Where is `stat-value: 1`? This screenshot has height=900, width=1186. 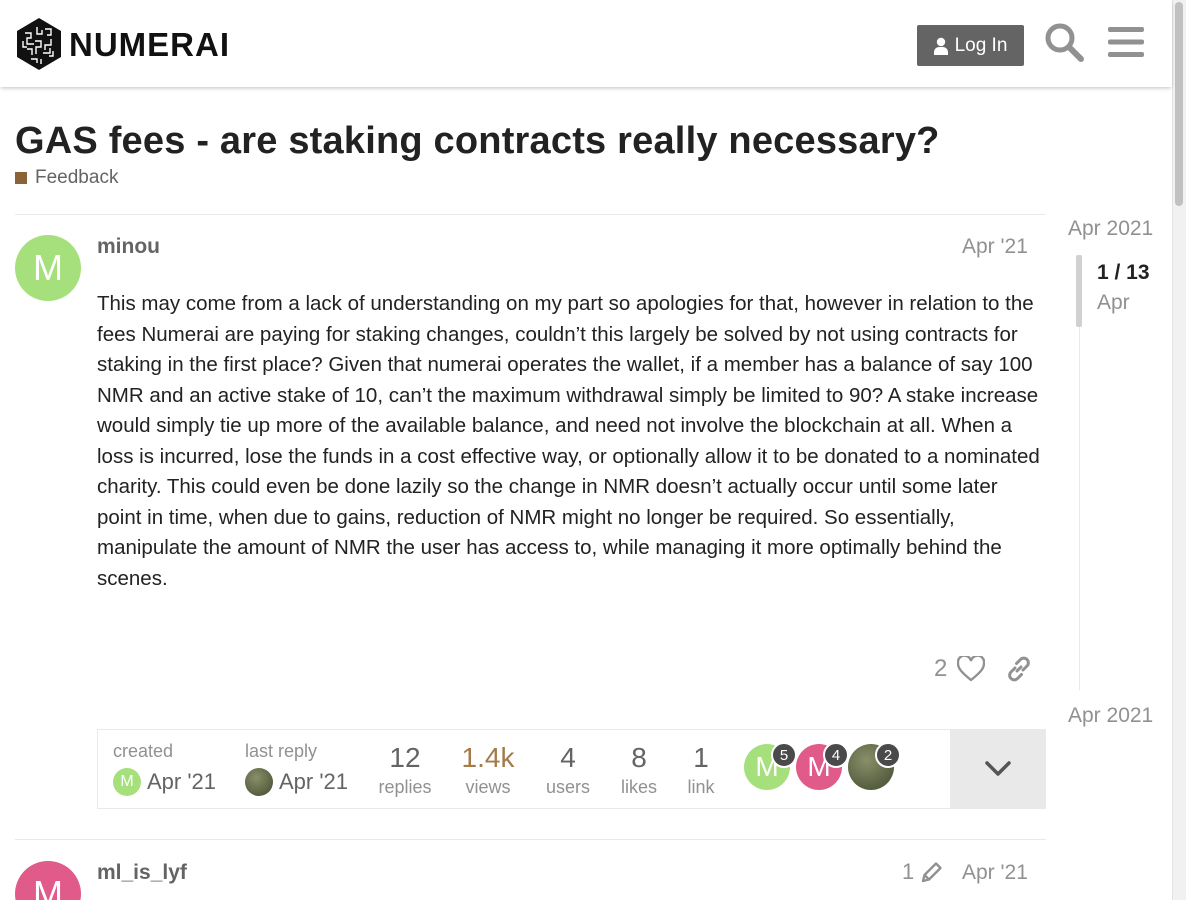 stat-value: 1 is located at coordinates (701, 757).